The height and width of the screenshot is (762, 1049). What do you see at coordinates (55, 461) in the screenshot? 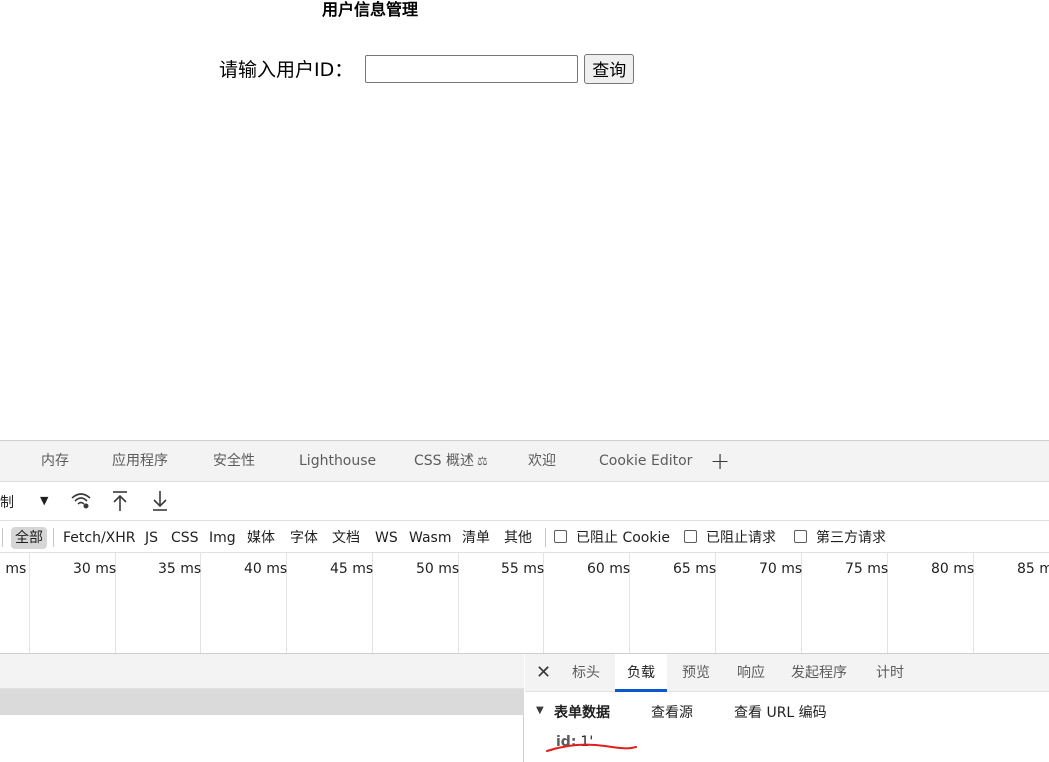
I see `tab-memory: 内存` at bounding box center [55, 461].